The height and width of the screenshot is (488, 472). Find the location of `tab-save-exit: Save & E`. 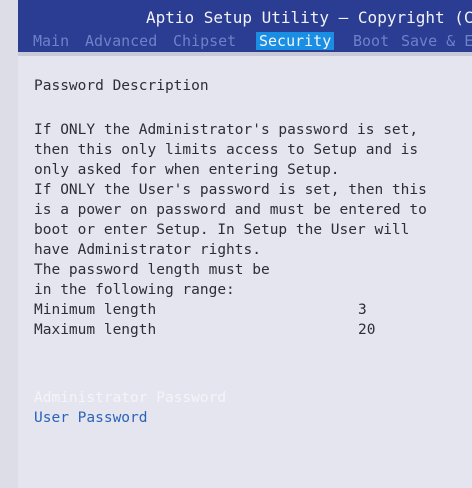

tab-save-exit: Save & E is located at coordinates (435, 41).